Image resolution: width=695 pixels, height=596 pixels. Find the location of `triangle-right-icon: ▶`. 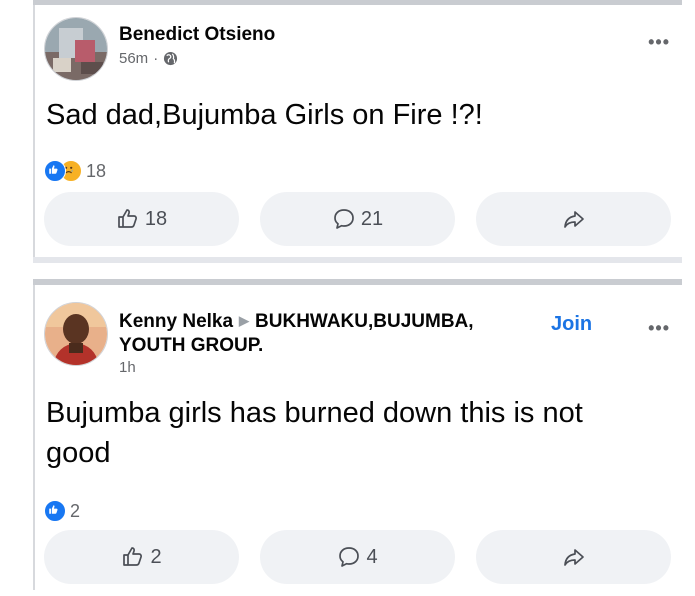

triangle-right-icon: ▶ is located at coordinates (244, 320).